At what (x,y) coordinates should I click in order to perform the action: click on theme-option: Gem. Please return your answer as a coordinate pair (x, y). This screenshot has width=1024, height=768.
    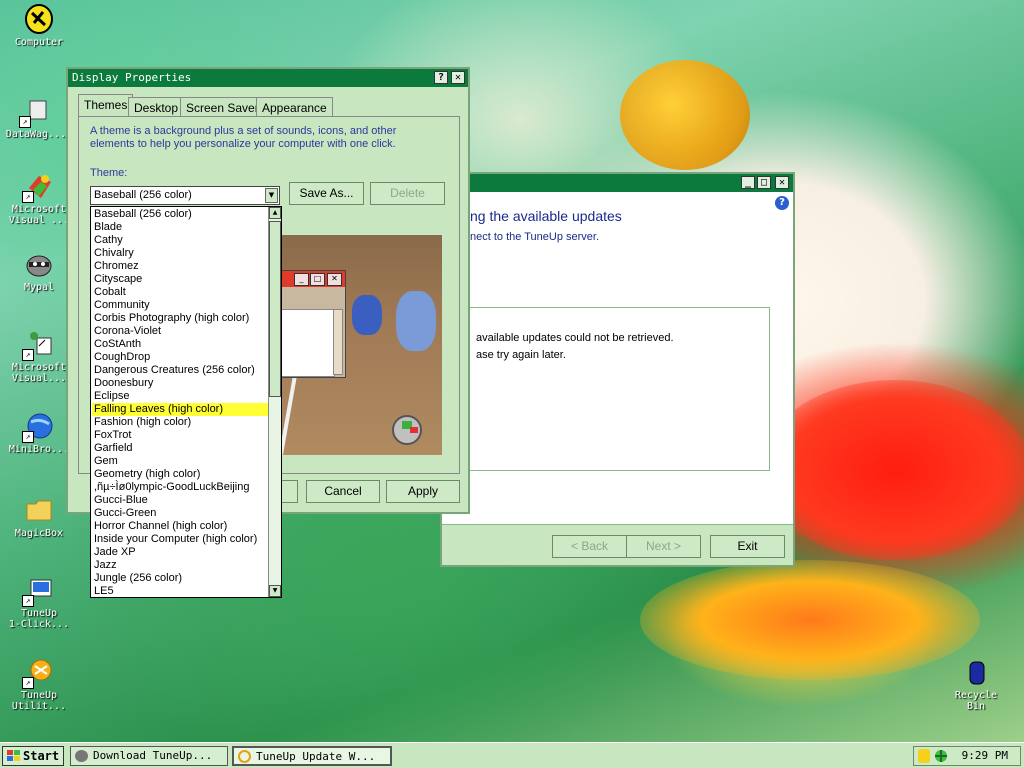
    Looking at the image, I should click on (180, 461).